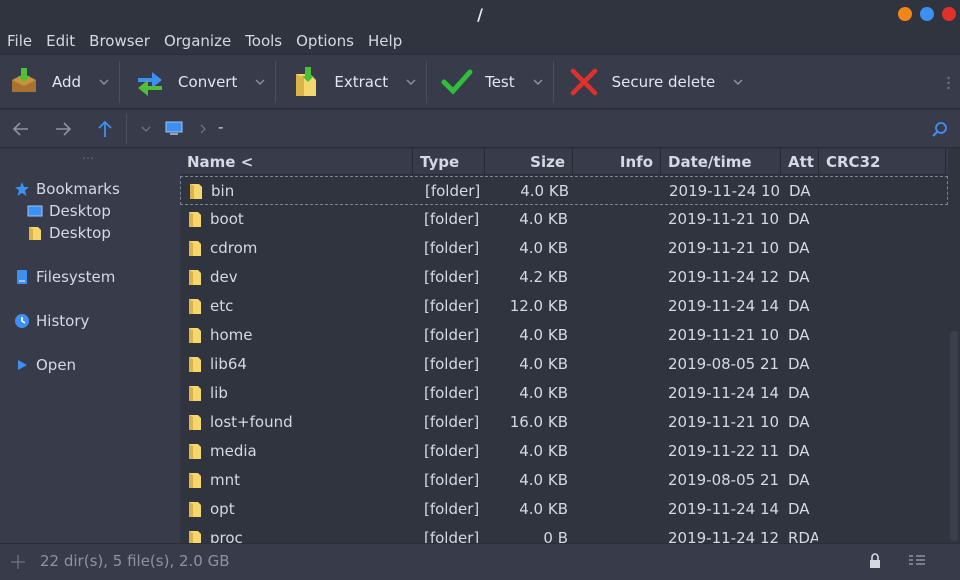 This screenshot has width=960, height=580. What do you see at coordinates (917, 561) in the screenshot?
I see `view-list-icon` at bounding box center [917, 561].